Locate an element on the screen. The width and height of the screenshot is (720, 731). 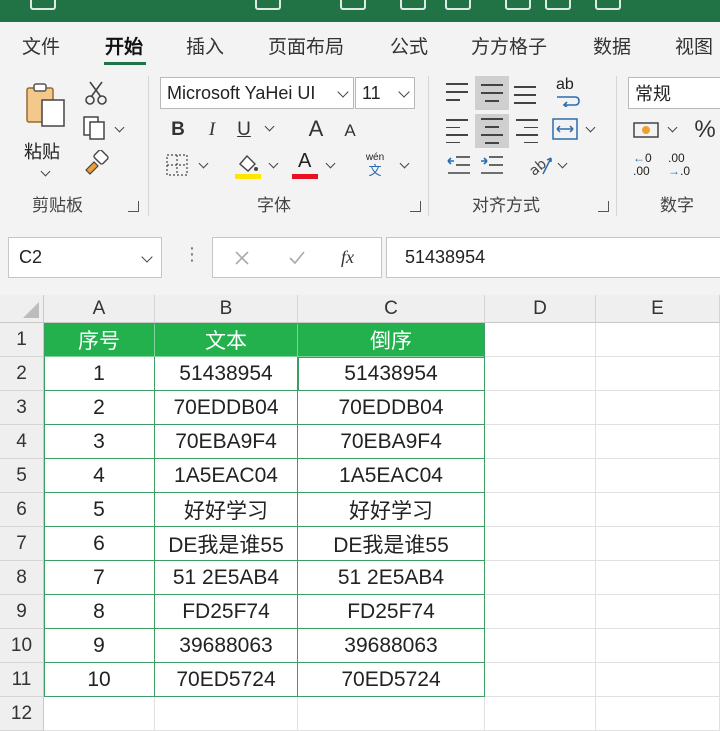
borders-icon is located at coordinates (177, 165).